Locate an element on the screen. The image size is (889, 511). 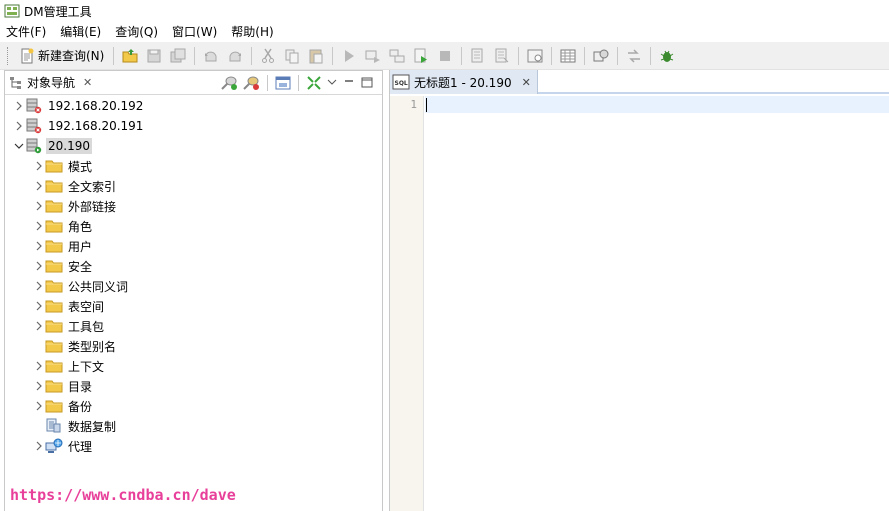
tree-node-label: 表空间 is located at coordinates (86, 306).